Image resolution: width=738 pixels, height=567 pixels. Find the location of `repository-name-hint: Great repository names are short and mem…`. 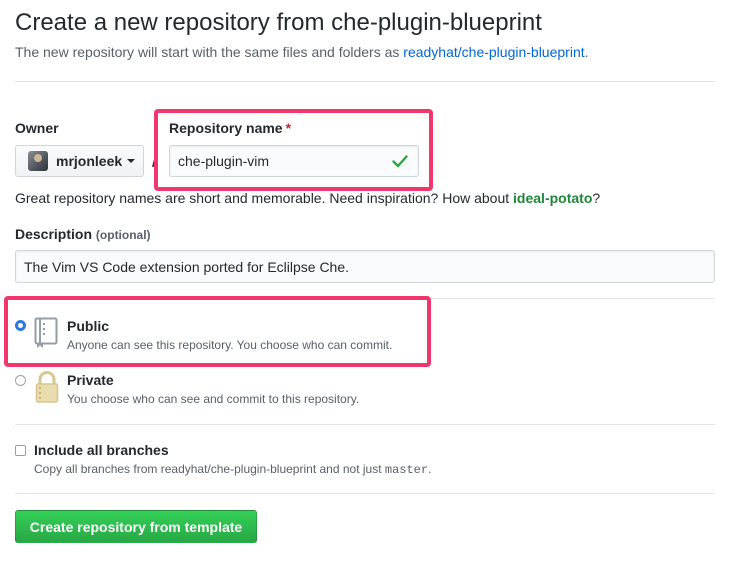

repository-name-hint: Great repository names are short and mem… is located at coordinates (307, 198).